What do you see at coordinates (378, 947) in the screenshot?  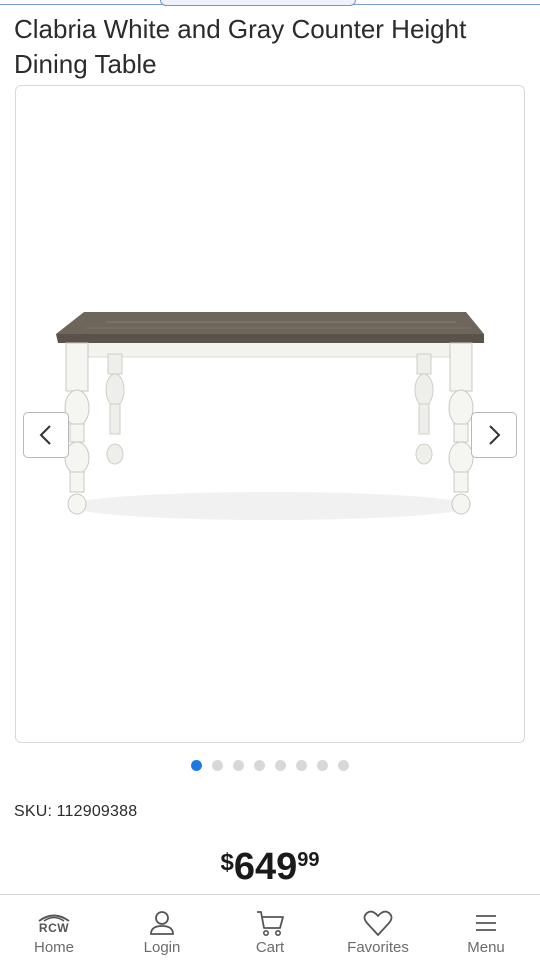 I see `nav-favorites-label: Favorites` at bounding box center [378, 947].